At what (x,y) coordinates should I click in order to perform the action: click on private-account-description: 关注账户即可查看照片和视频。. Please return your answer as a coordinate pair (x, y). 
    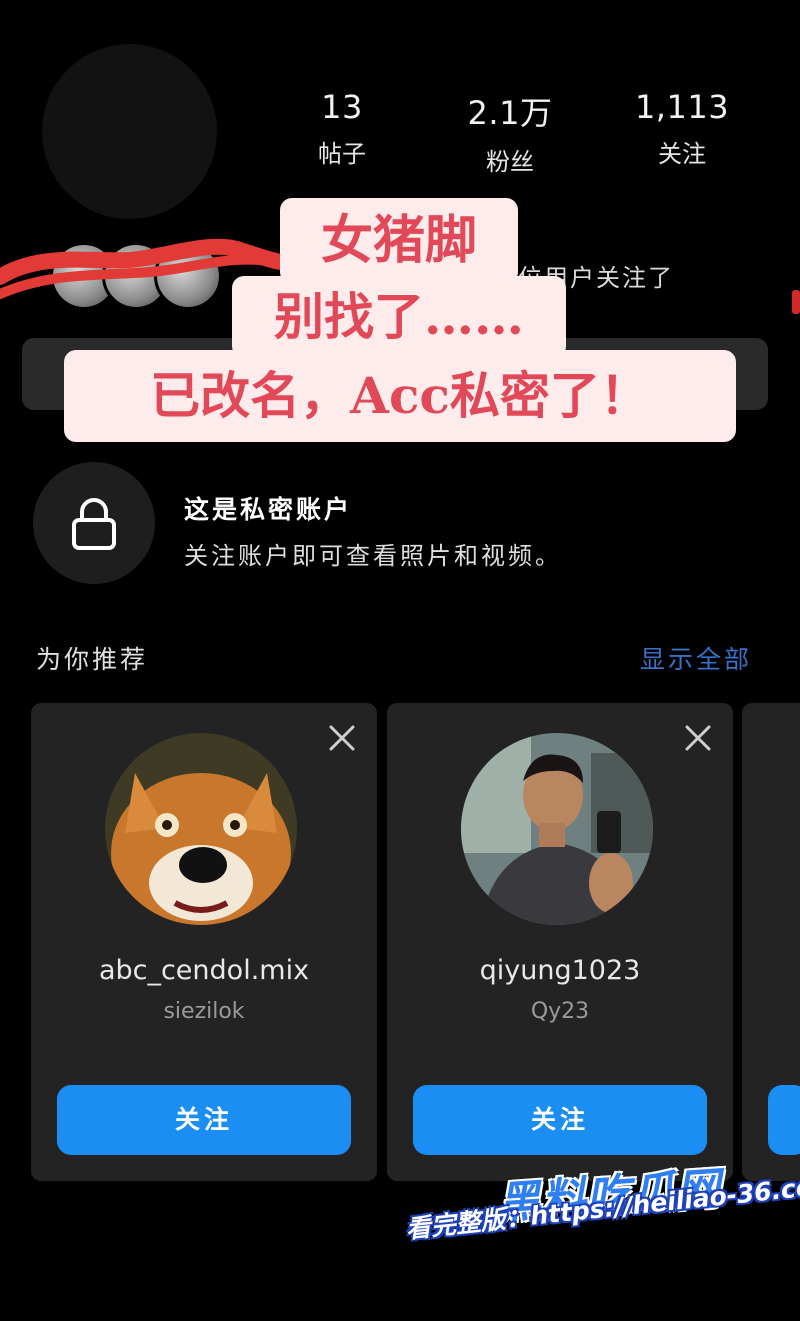
    Looking at the image, I should click on (373, 556).